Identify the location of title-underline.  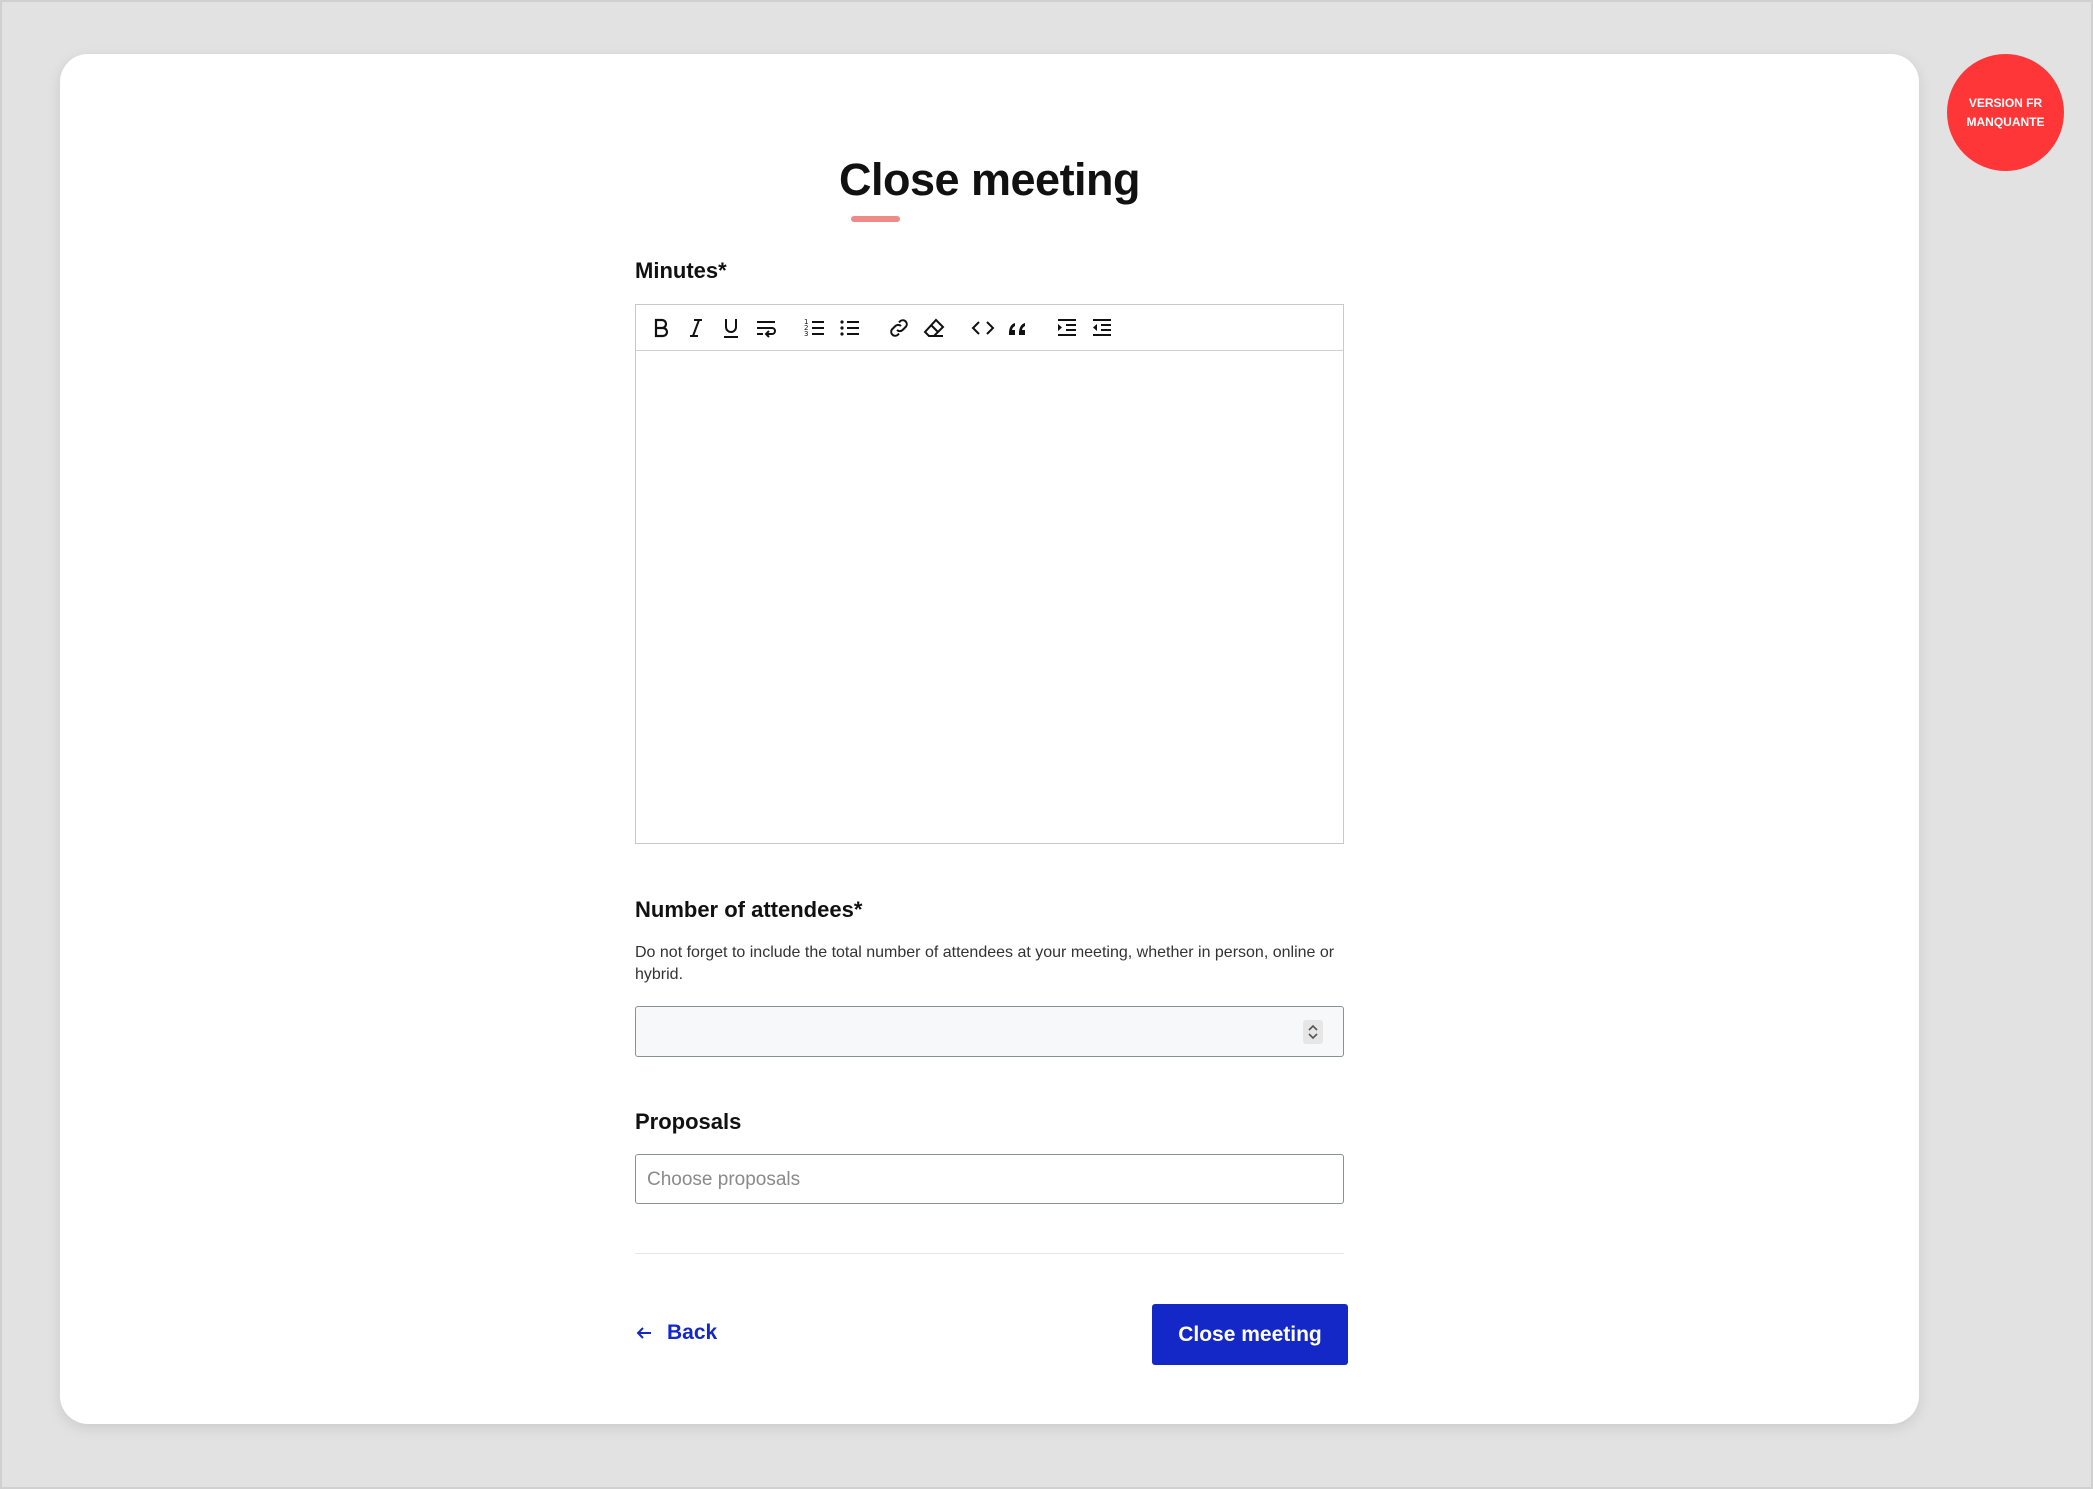
(875, 219).